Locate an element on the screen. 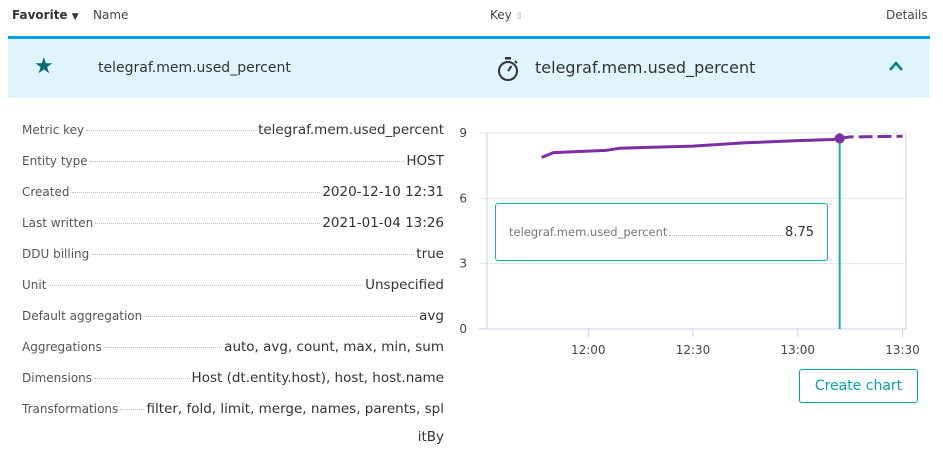 The height and width of the screenshot is (470, 943). series-line is located at coordinates (691, 147).